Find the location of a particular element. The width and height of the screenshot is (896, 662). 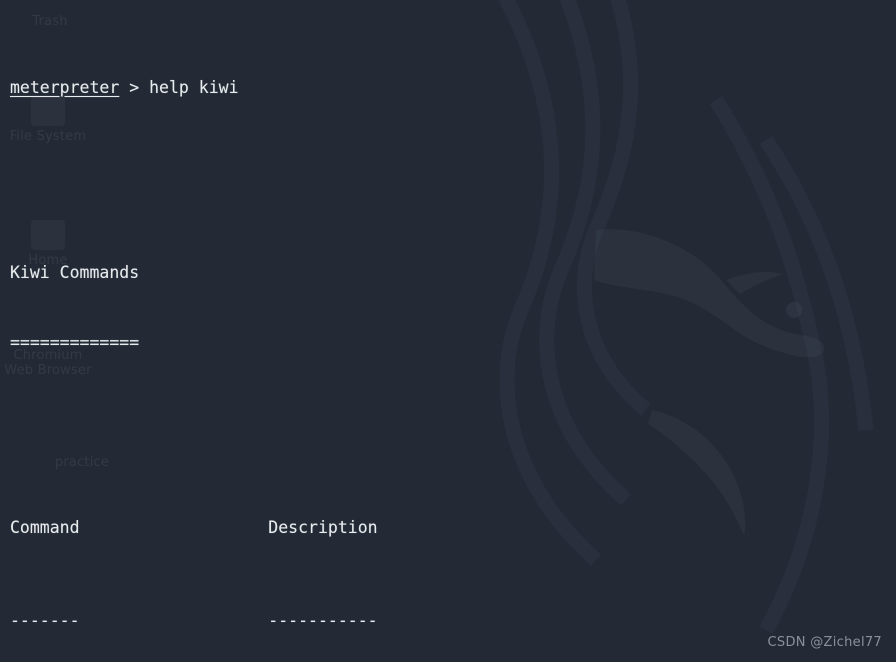

column-rule-command: ------- is located at coordinates (45, 621).